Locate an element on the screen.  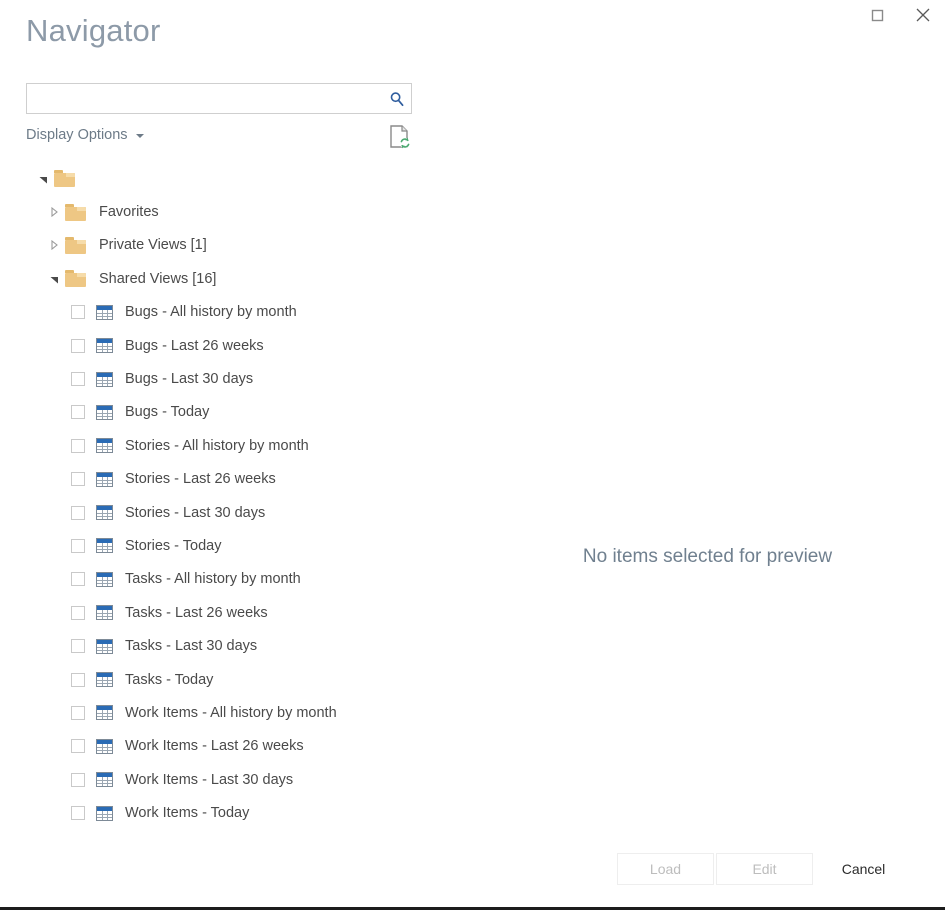
window-controls is located at coordinates (900, 17).